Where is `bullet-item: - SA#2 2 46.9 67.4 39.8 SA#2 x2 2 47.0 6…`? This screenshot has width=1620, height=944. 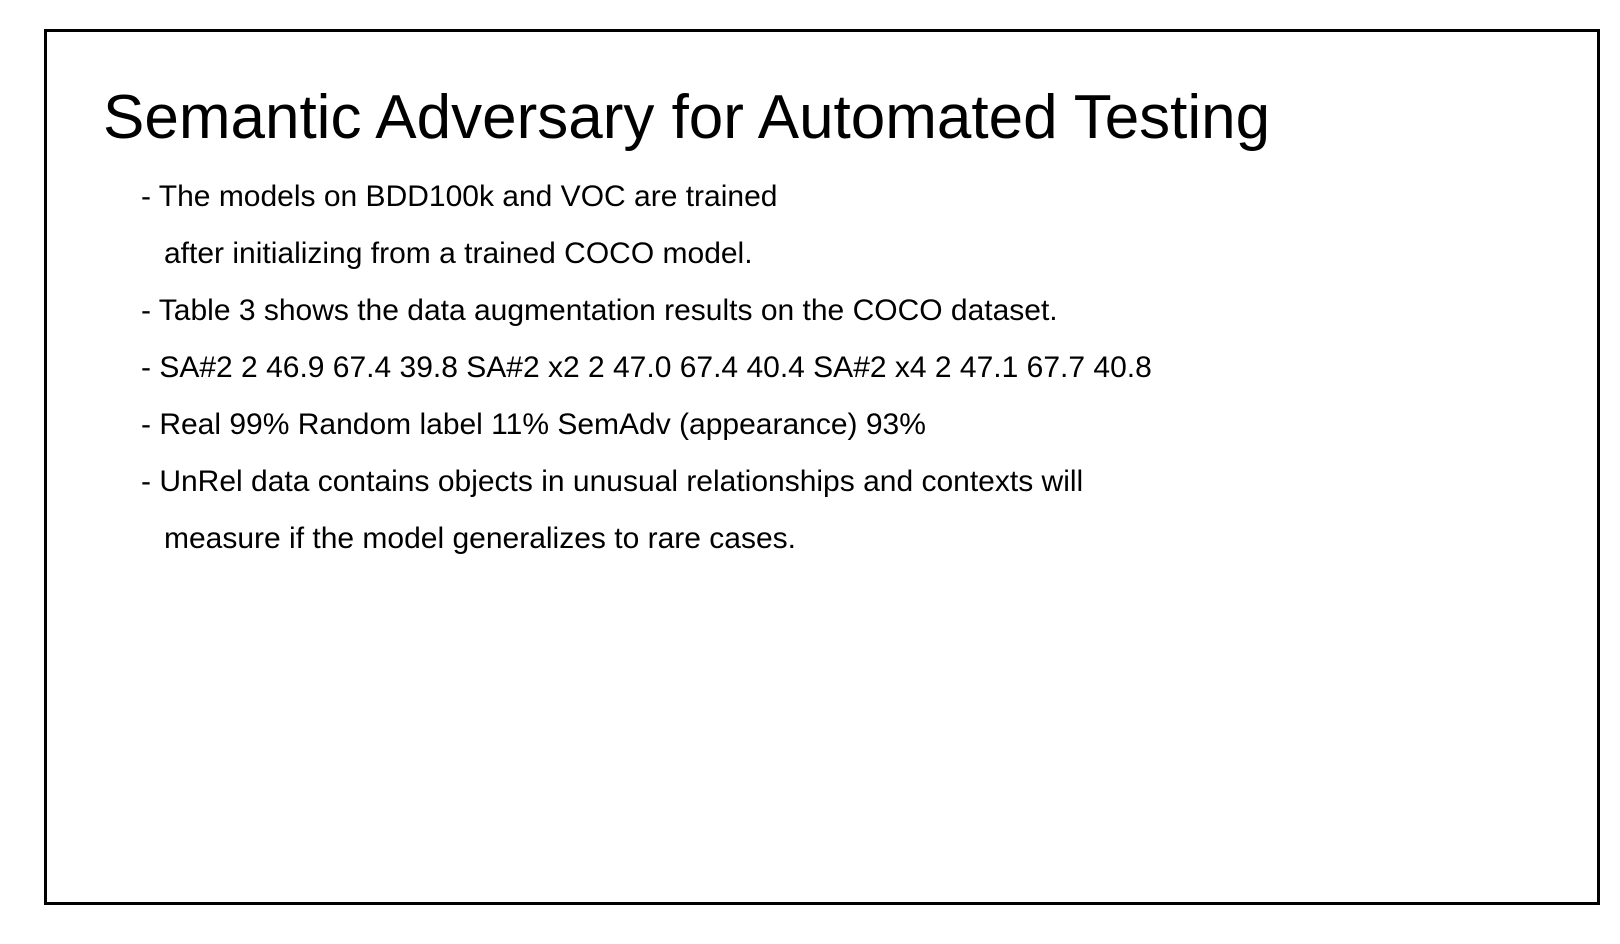 bullet-item: - SA#2 2 46.9 67.4 39.8 SA#2 x2 2 47.0 6… is located at coordinates (646, 367).